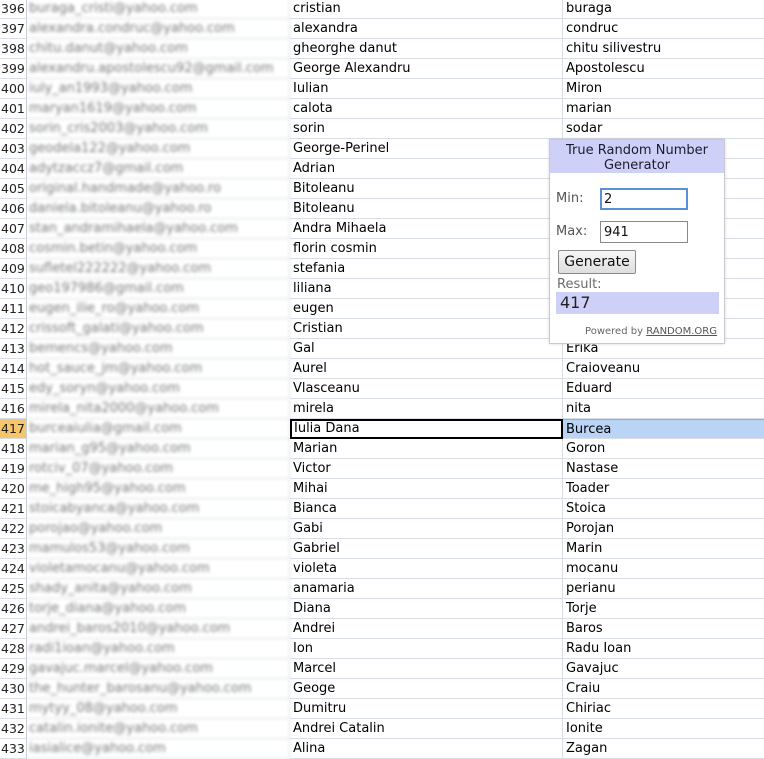  What do you see at coordinates (681, 331) in the screenshot?
I see `random-org-link: RANDOM.ORG` at bounding box center [681, 331].